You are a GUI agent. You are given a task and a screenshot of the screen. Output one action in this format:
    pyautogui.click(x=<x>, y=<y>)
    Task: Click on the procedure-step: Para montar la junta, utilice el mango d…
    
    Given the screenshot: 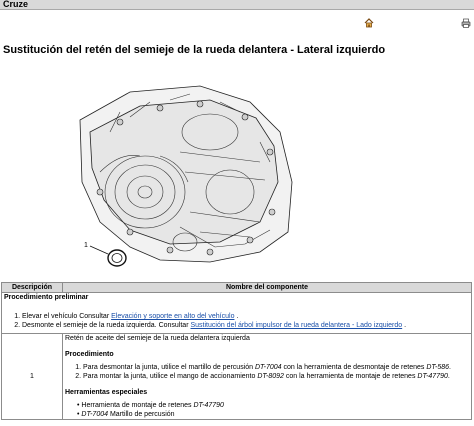 What is the action you would take?
    pyautogui.click(x=276, y=376)
    